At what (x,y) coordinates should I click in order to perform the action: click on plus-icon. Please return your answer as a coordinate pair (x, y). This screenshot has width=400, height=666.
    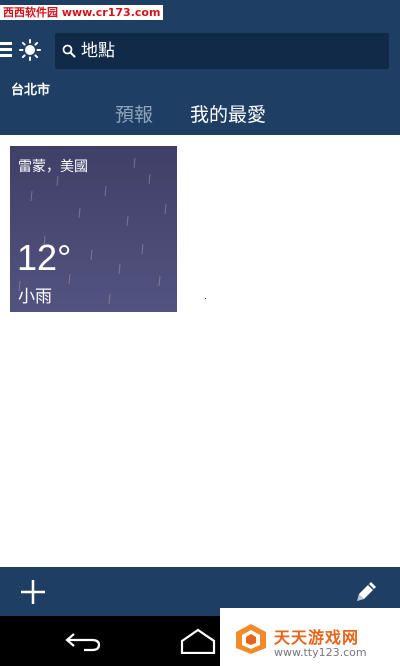
    Looking at the image, I should click on (33, 592).